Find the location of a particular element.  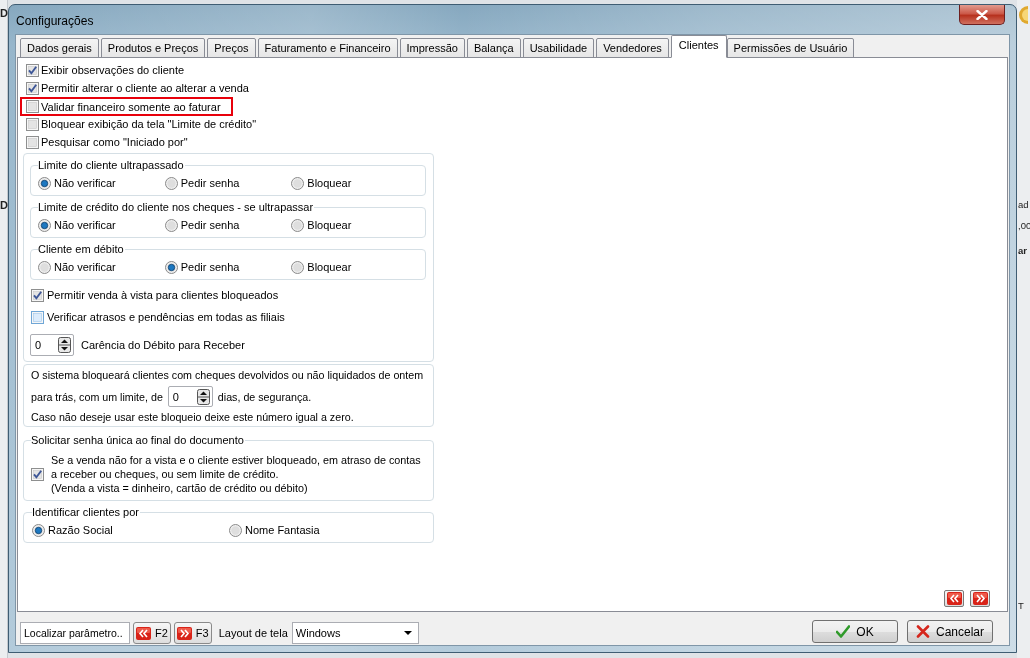

notice-text: O sistema bloqueará clientes com cheques devolvidos ou não liquidados de ontem is located at coordinates (227, 375).